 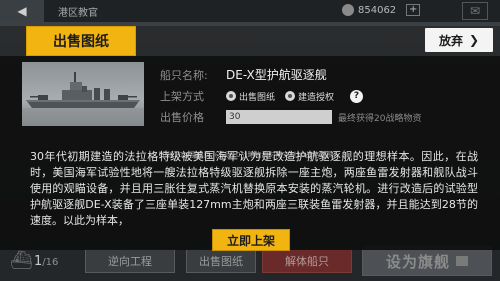 I want to click on coin-counter: 854062 +, so click(x=381, y=10).